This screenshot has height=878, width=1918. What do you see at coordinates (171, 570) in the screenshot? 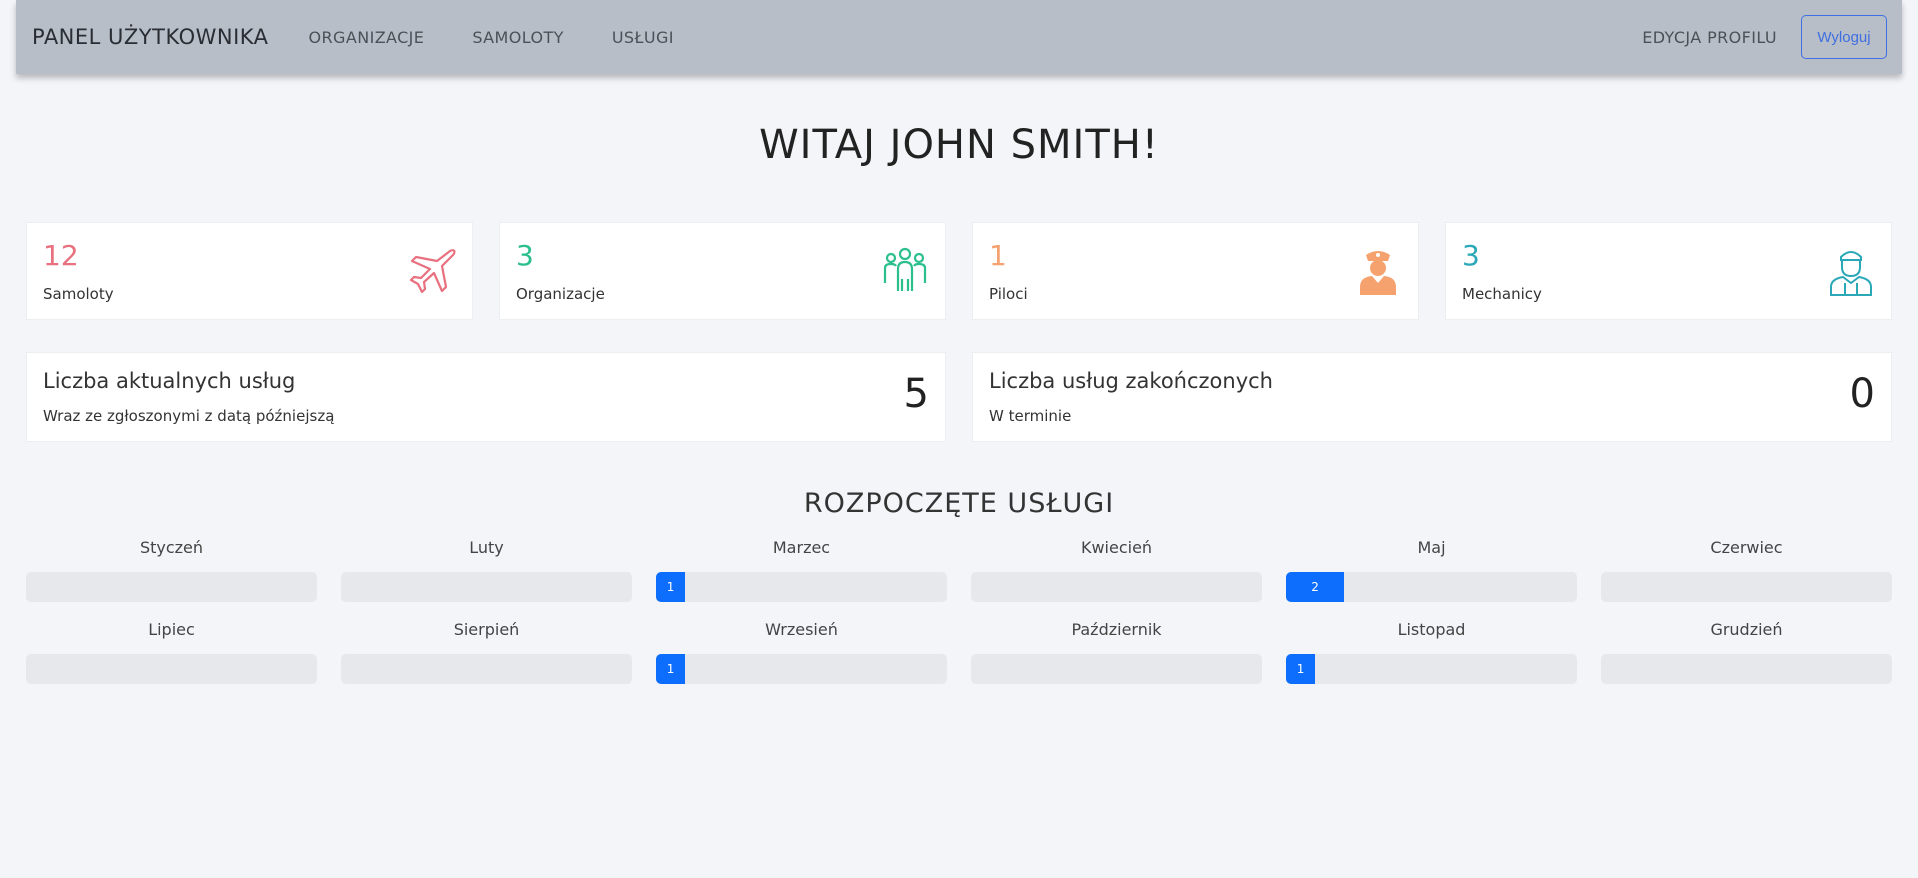
I see `month-styczen: Styczeń` at bounding box center [171, 570].